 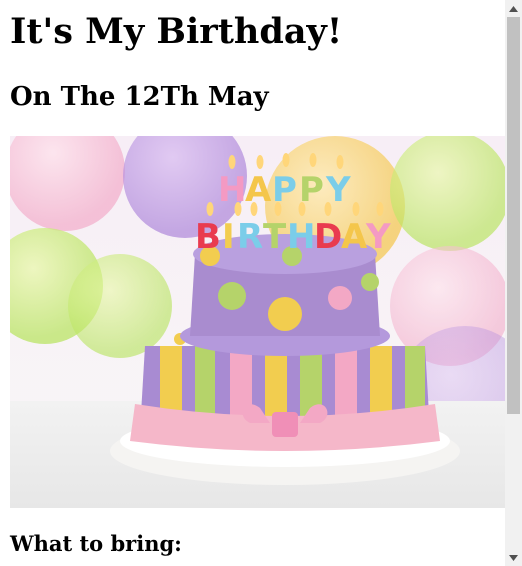 I want to click on vertical-scrollbar, so click(x=513, y=283).